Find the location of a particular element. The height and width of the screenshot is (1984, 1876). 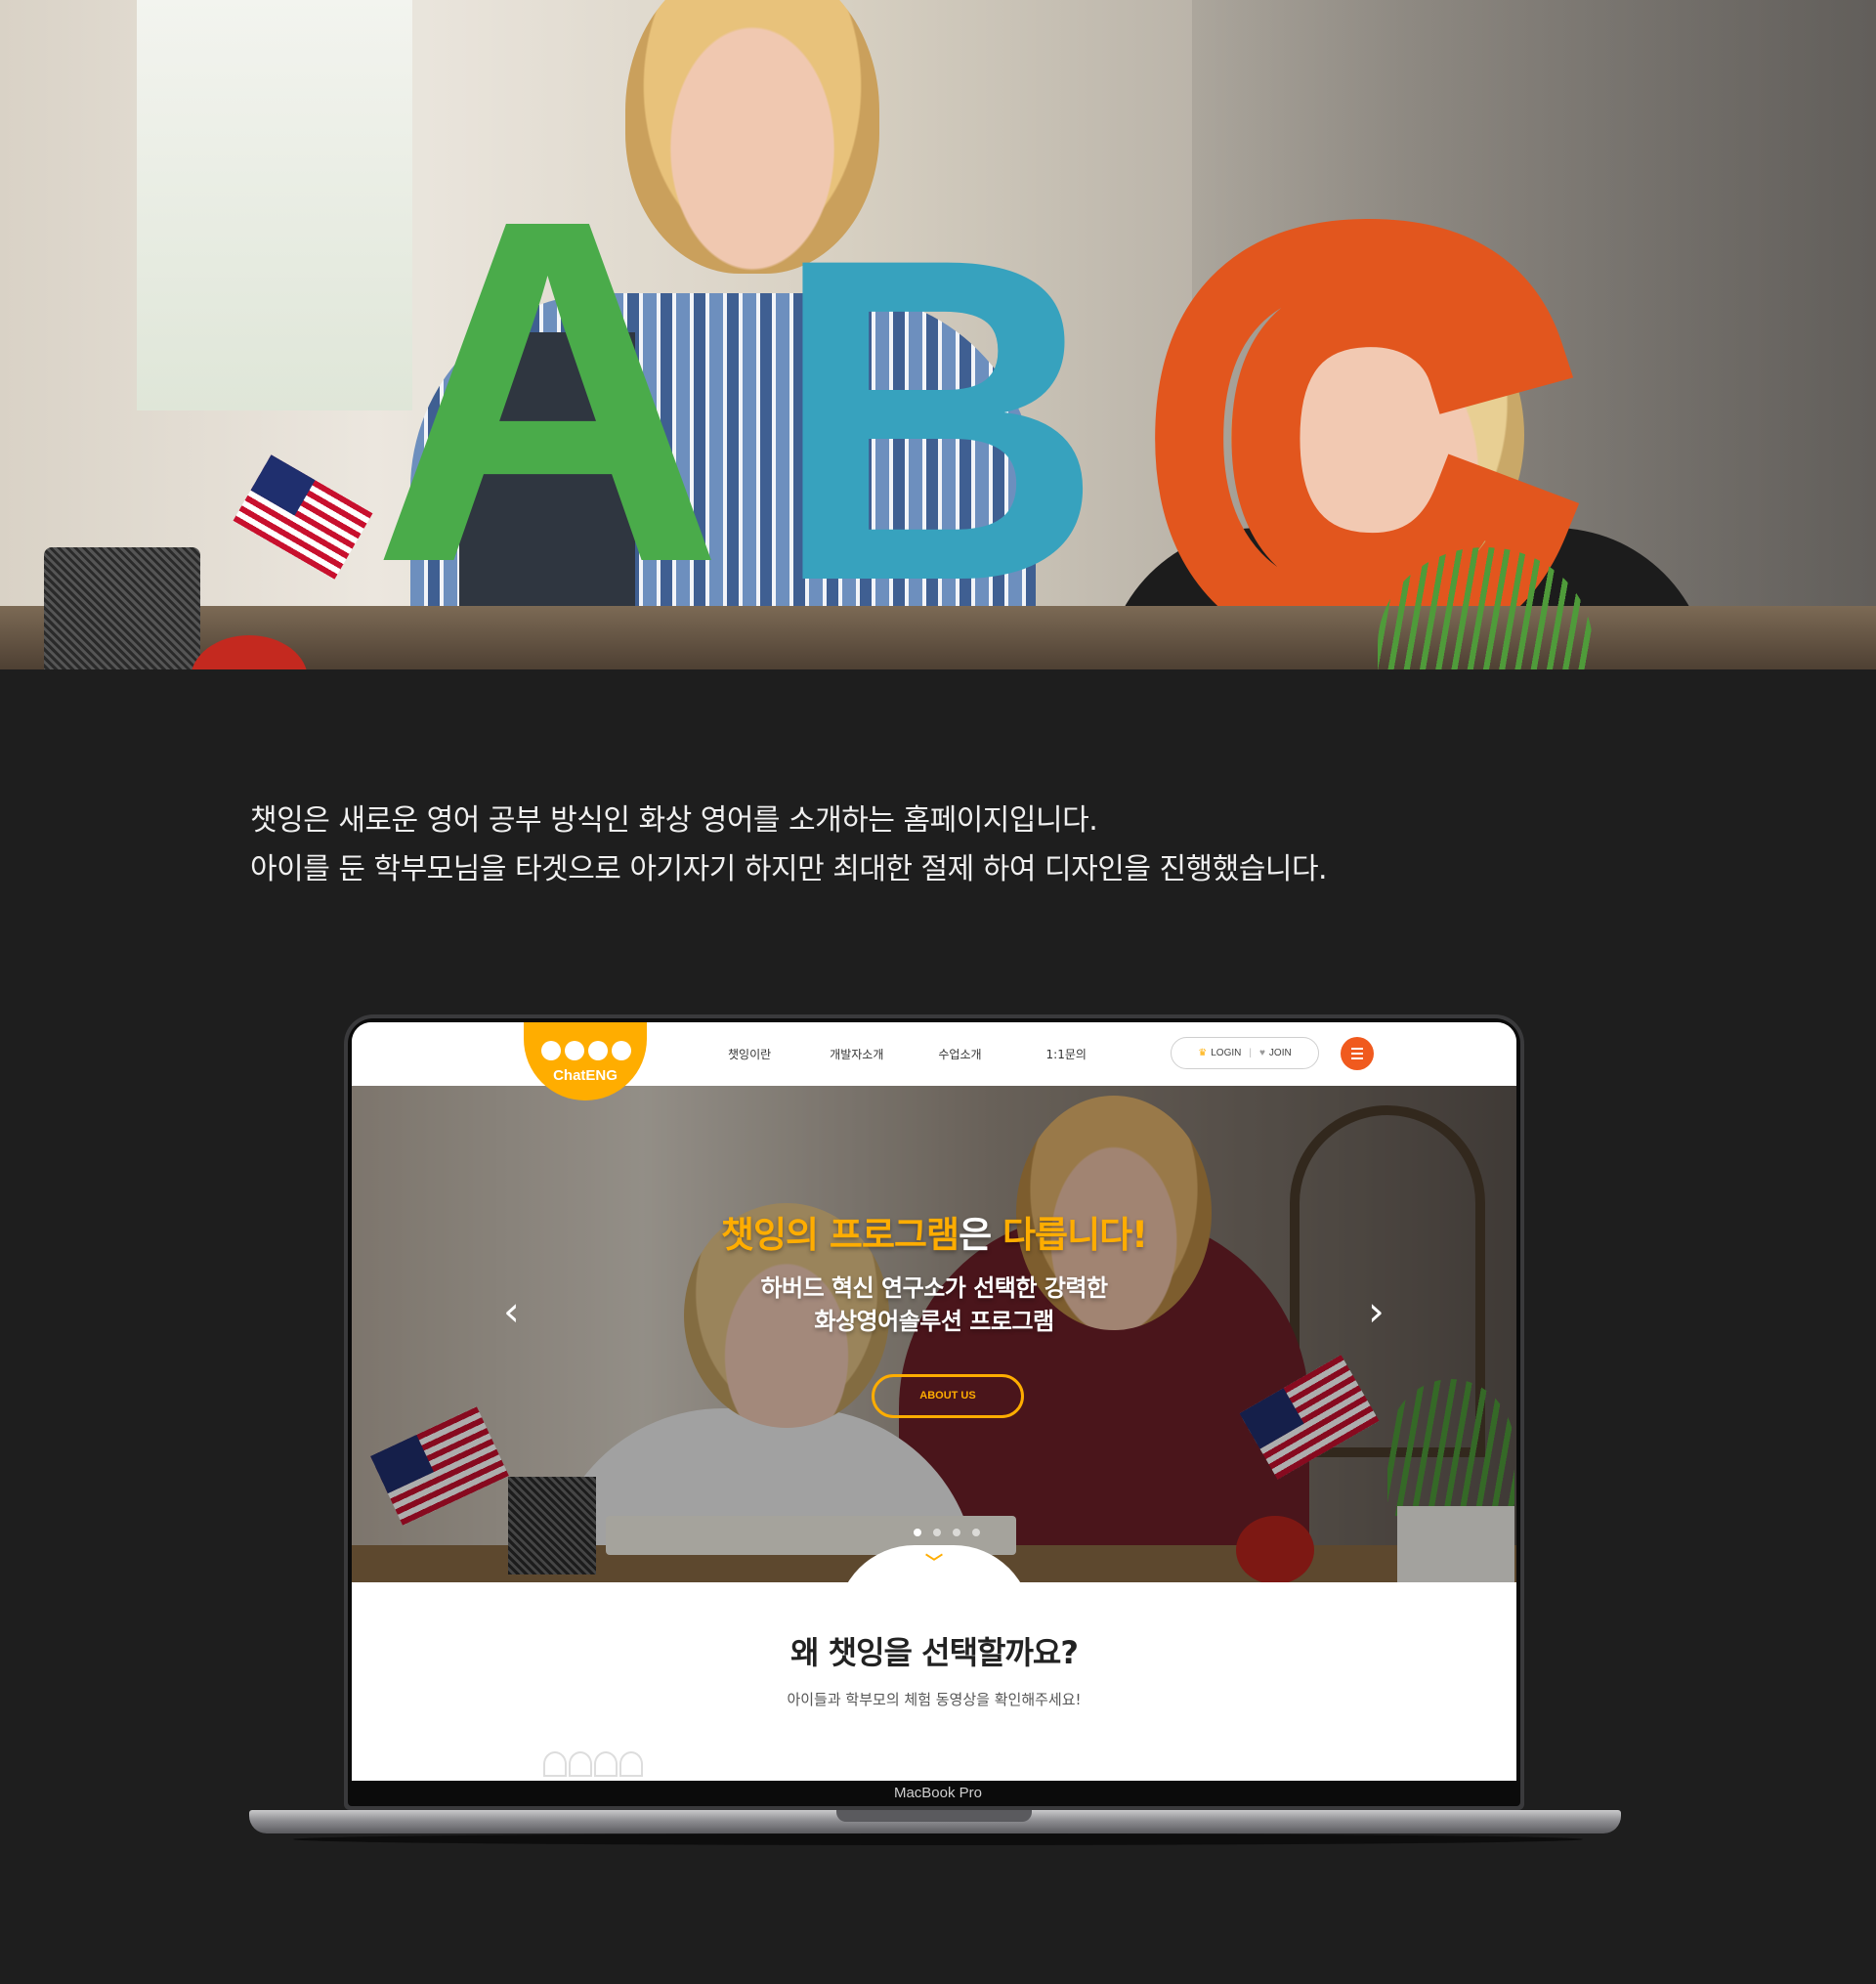

why-section: 왜 챗잉을 선택할까요? 아이들과 학부모의 체험 동영상을 확인해주세요! is located at coordinates (934, 1669).